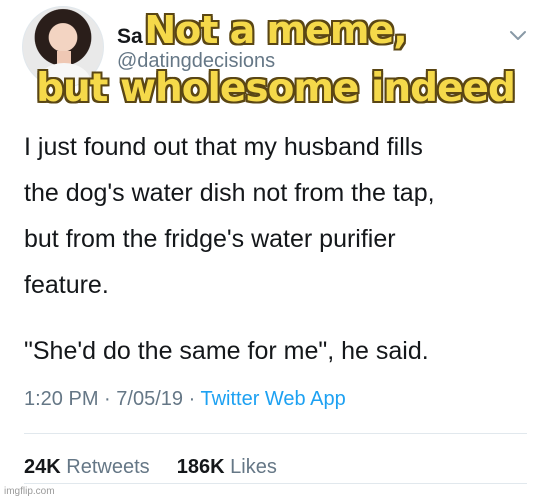 The image size is (551, 500). What do you see at coordinates (42, 467) in the screenshot?
I see `retweets-count: 24K` at bounding box center [42, 467].